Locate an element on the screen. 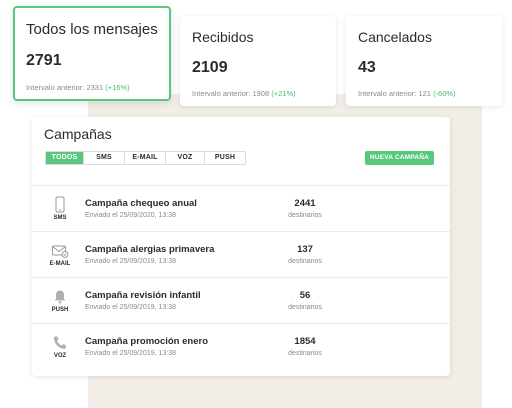 This screenshot has height=408, width=512. filter-tab-sms: SMS is located at coordinates (104, 158).